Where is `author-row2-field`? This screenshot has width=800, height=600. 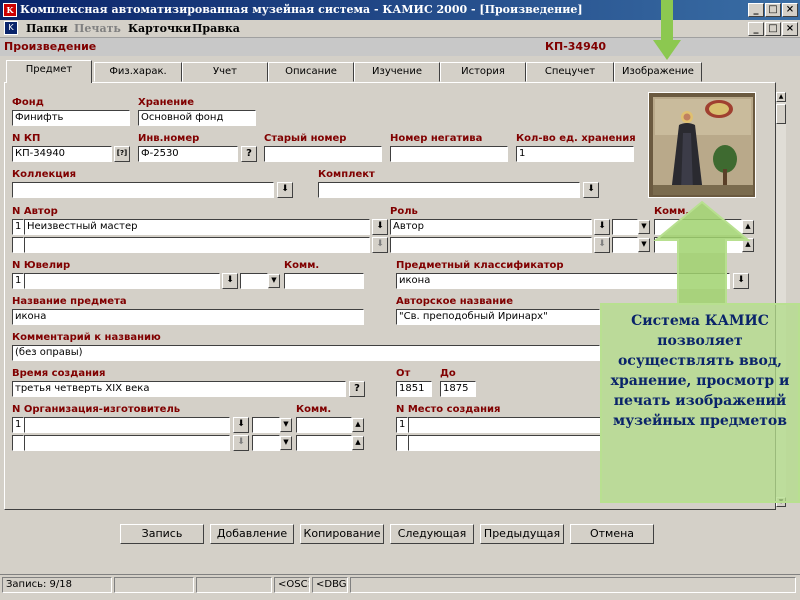
author-row2-field is located at coordinates (197, 245).